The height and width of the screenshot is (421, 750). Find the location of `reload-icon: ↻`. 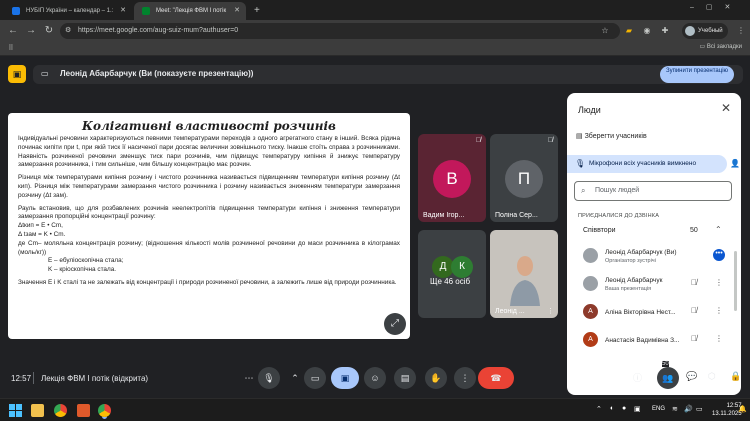

reload-icon: ↻ is located at coordinates (49, 31).